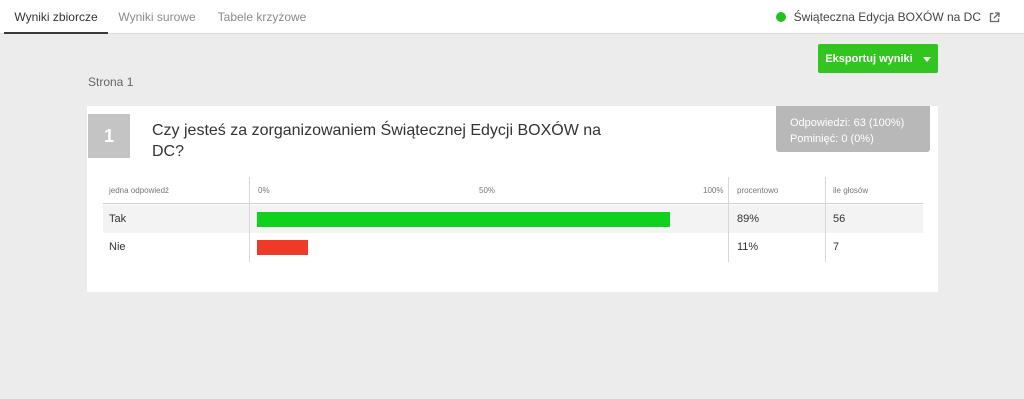 Image resolution: width=1024 pixels, height=399 pixels. Describe the element at coordinates (869, 58) in the screenshot. I see `export-button-label: Eksportuj wyniki` at that location.